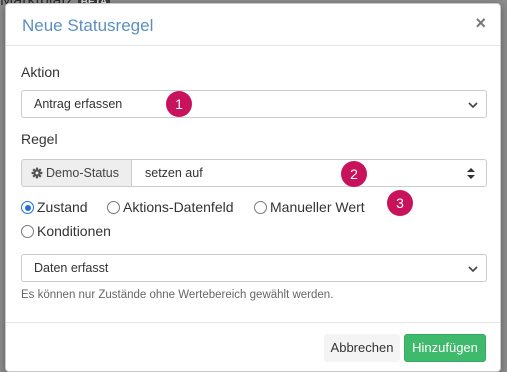 Image resolution: width=507 pixels, height=372 pixels. I want to click on aktion-label: Aktion, so click(40, 72).